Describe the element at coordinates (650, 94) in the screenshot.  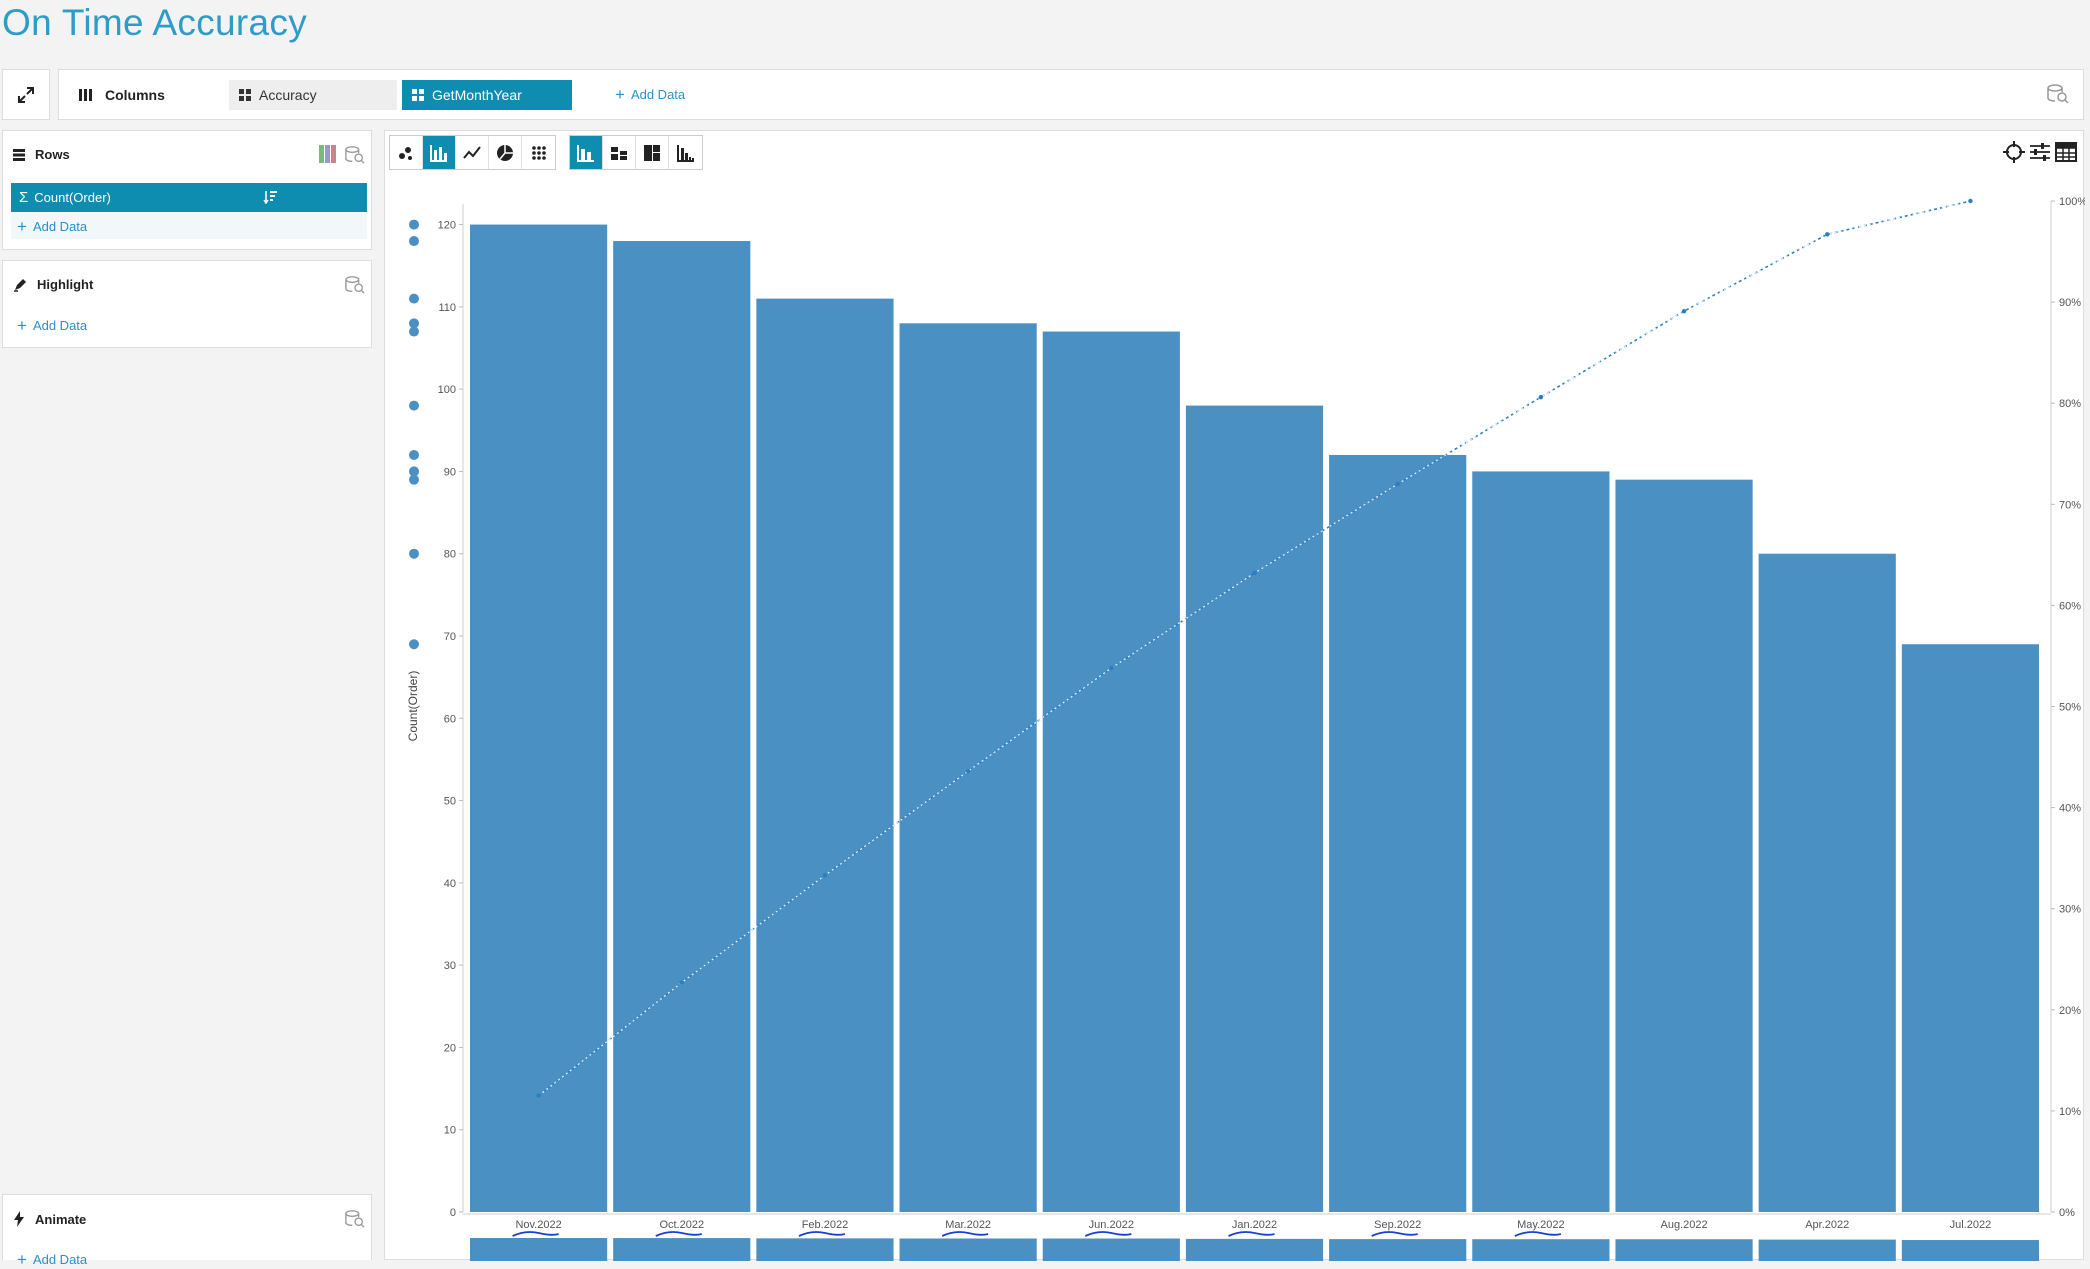
I see `columns-add-data-button: + Add Data` at that location.